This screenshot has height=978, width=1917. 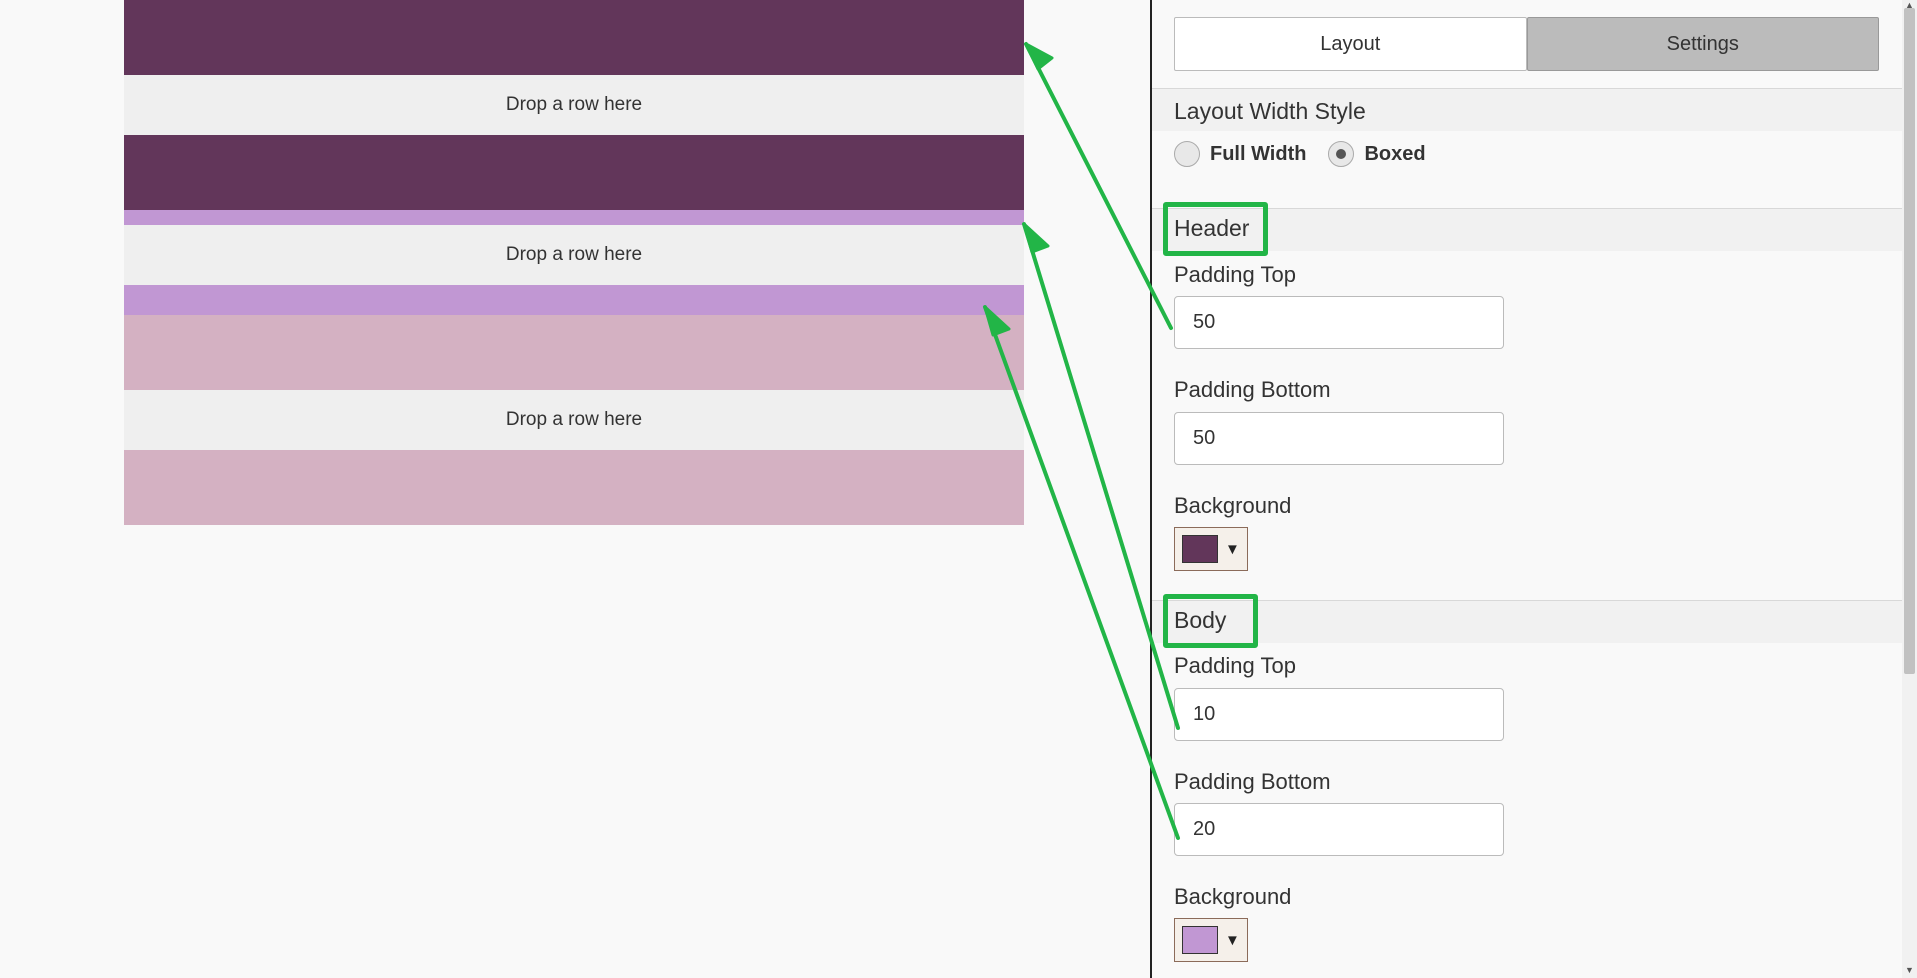 What do you see at coordinates (1339, 438) in the screenshot?
I see `header-padding-bottom-input` at bounding box center [1339, 438].